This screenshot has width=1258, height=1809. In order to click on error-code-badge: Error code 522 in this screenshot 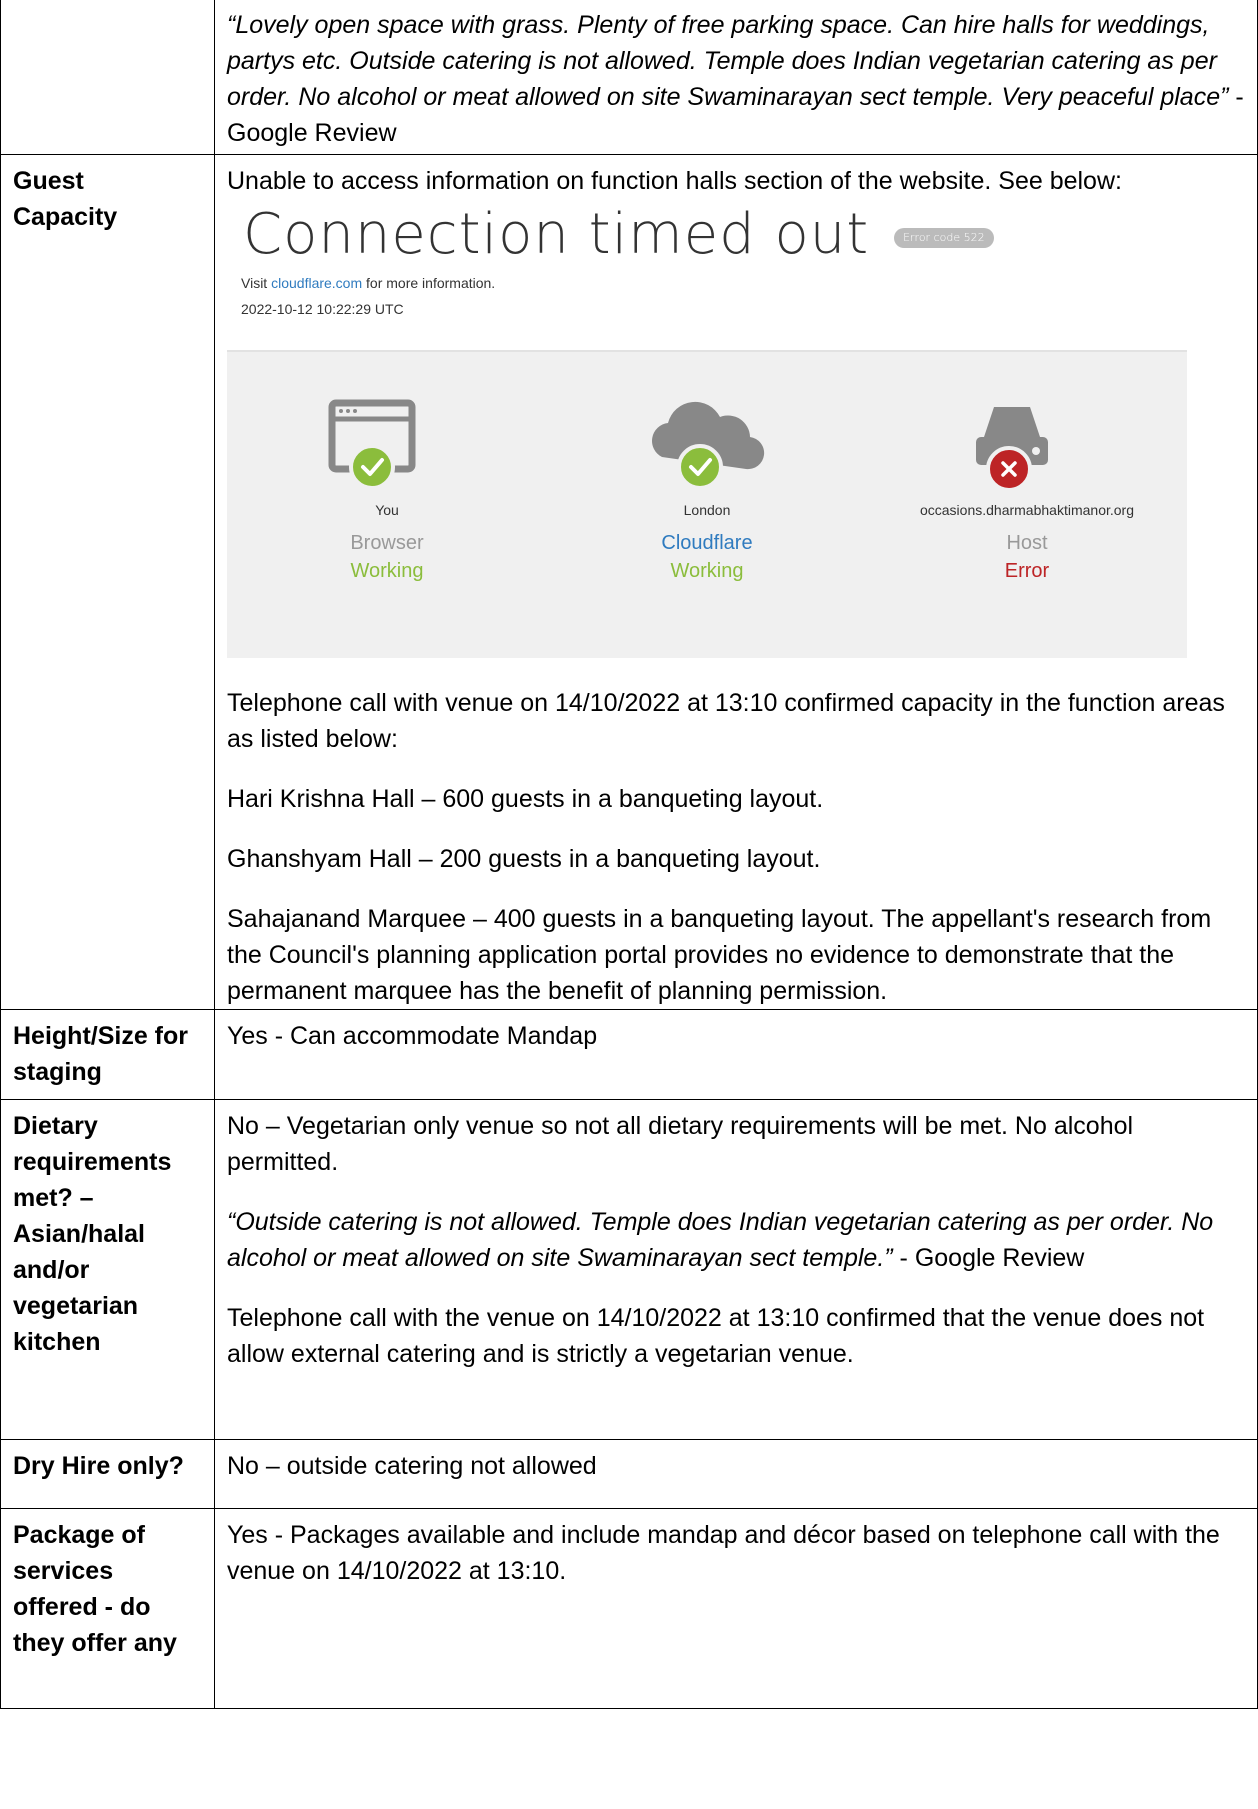, I will do `click(944, 237)`.